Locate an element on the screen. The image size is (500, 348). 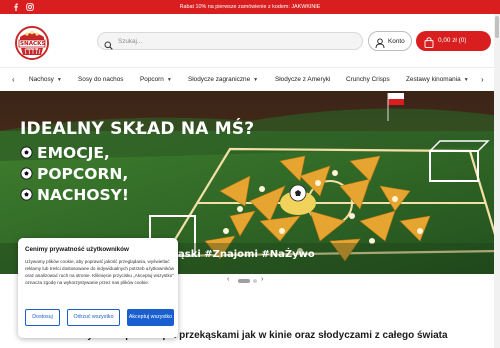
reject-all-button: Odrzuć wszystko is located at coordinates (93, 317).